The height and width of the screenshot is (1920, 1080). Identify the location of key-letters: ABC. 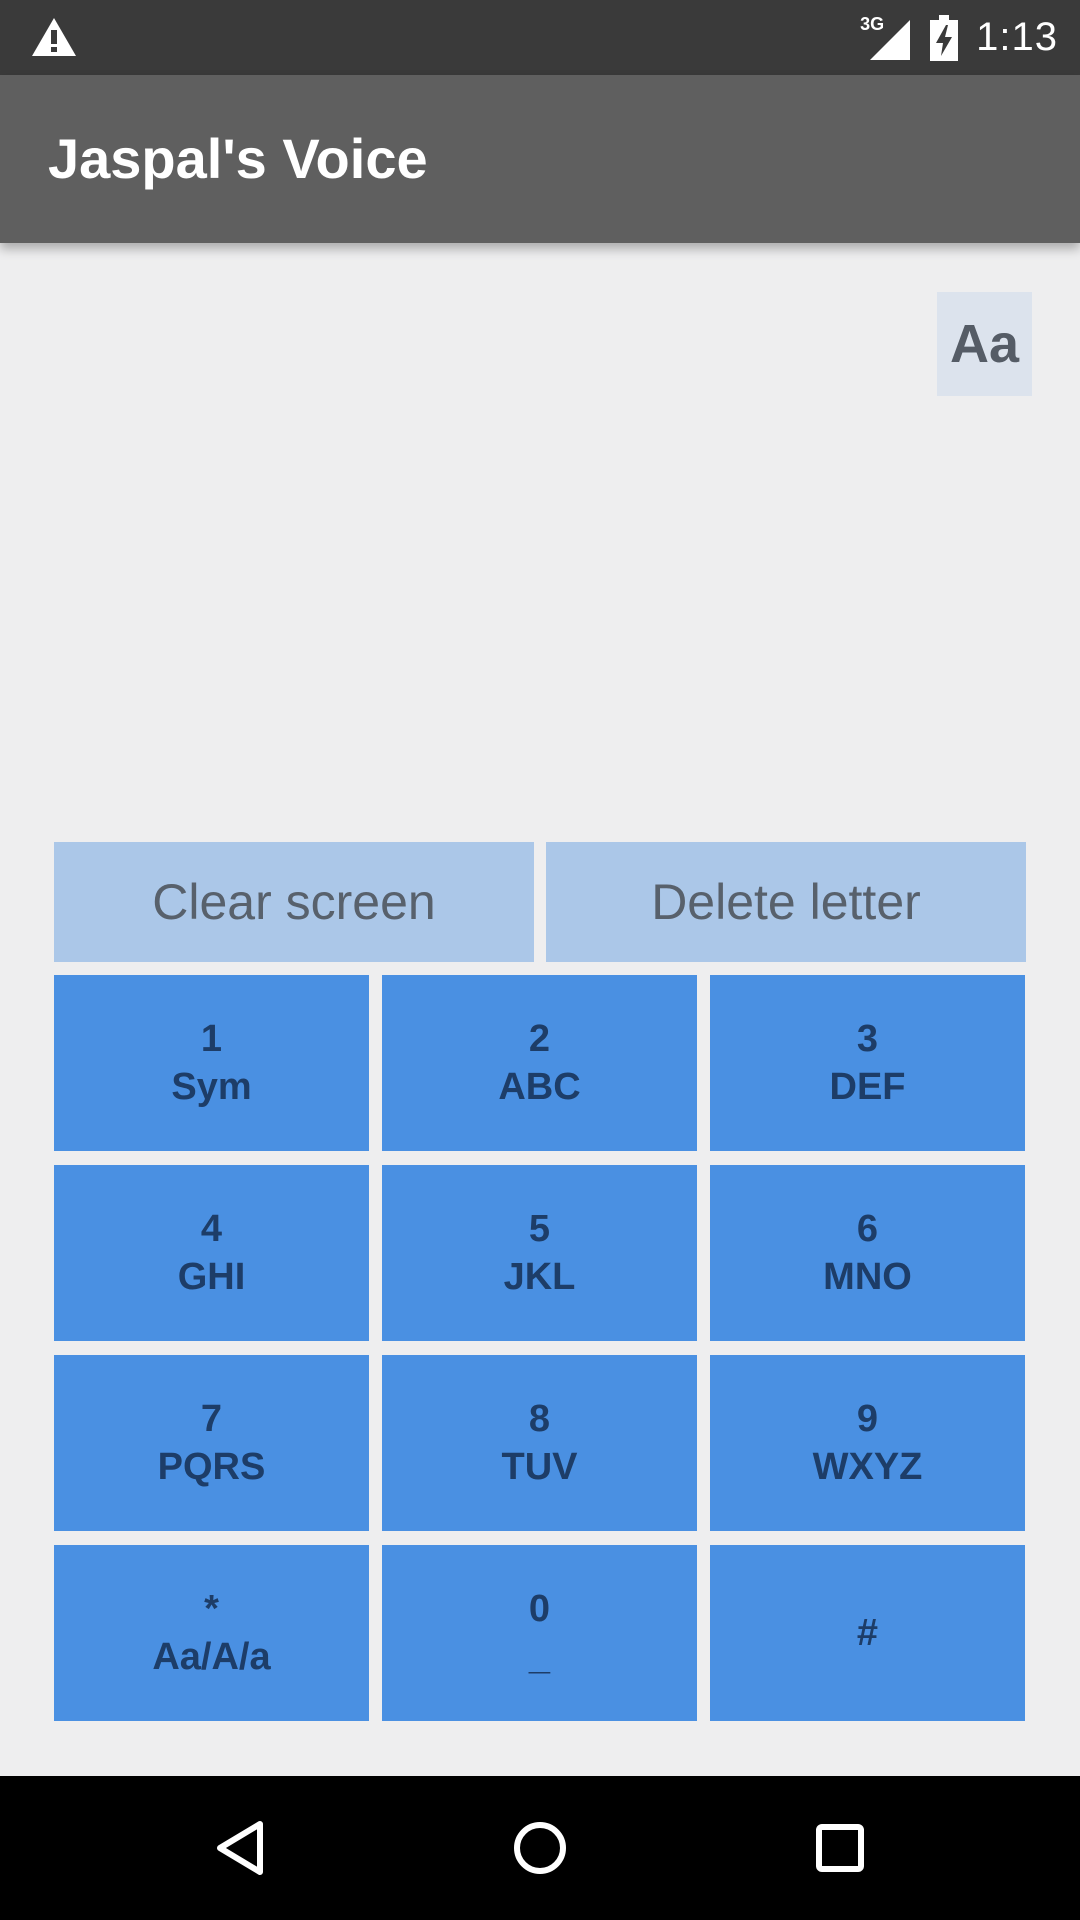
(539, 1087).